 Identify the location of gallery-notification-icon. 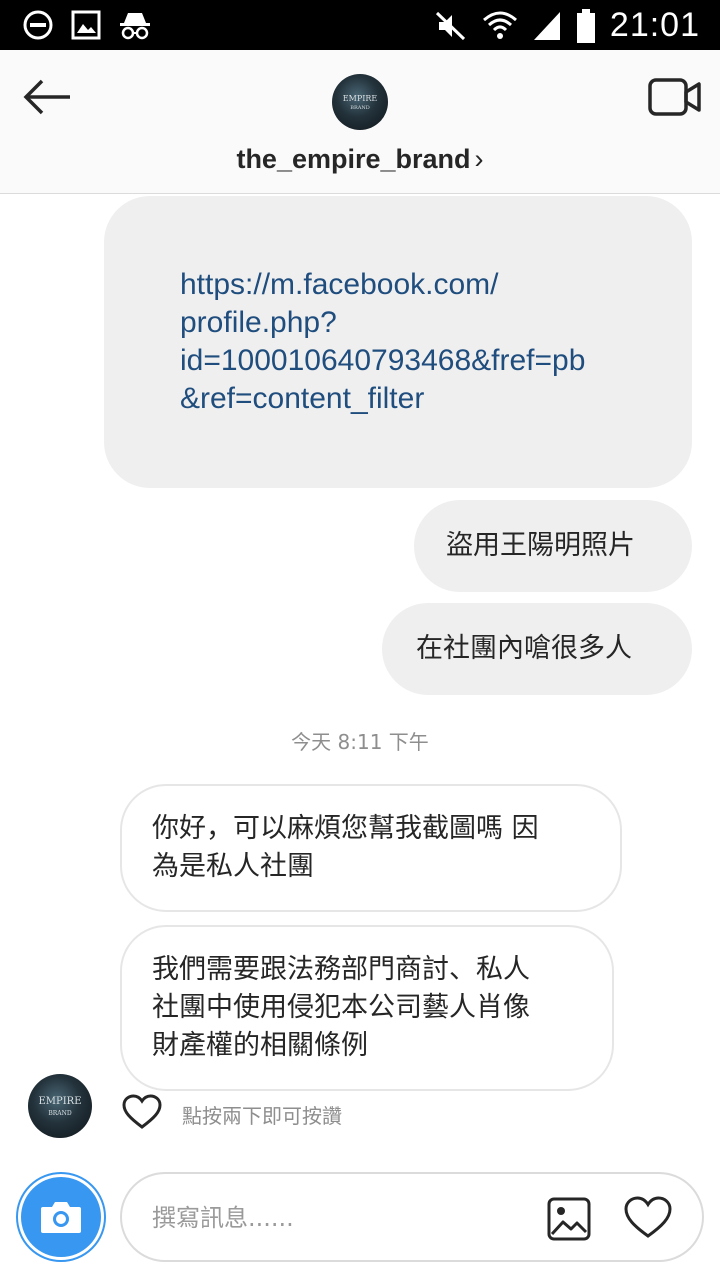
(86, 25).